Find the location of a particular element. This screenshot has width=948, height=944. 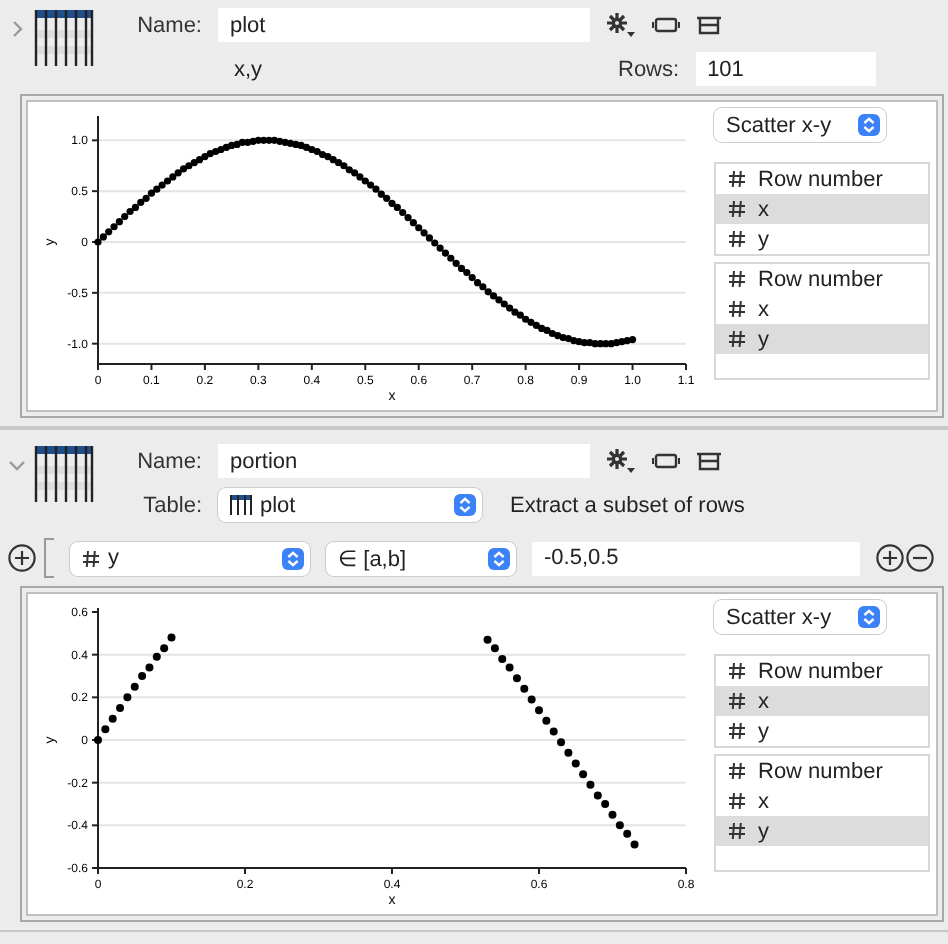

field-label: Table: is located at coordinates (171, 505).